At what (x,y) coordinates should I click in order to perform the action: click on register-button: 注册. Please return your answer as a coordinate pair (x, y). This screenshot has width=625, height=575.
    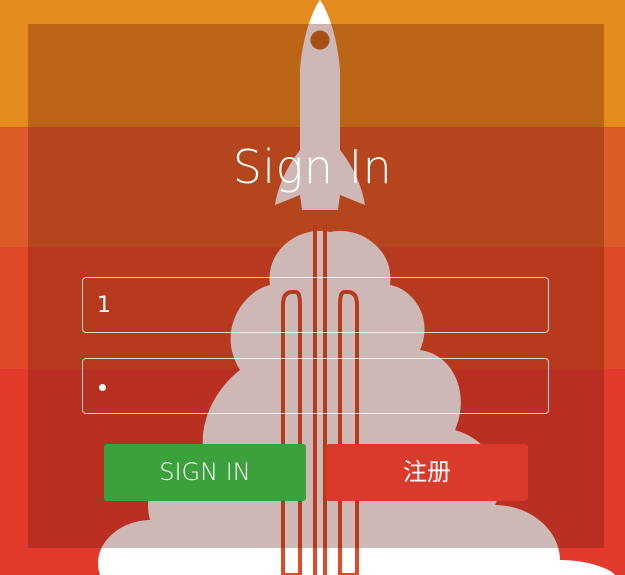
    Looking at the image, I should click on (427, 472).